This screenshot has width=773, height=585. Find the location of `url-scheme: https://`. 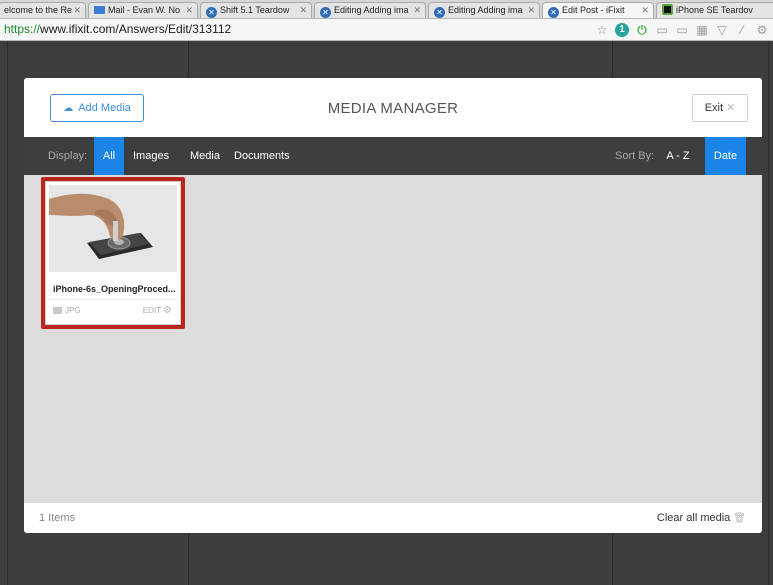

url-scheme: https:// is located at coordinates (22, 29).